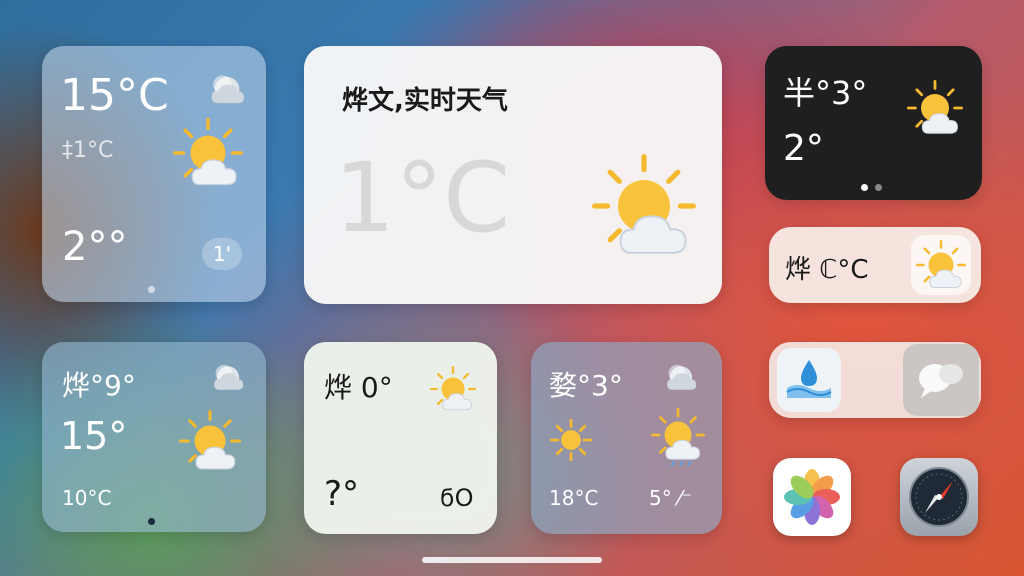  I want to click on weather-widget-small-2: 烨°9° 15° 10°C, so click(154, 437).